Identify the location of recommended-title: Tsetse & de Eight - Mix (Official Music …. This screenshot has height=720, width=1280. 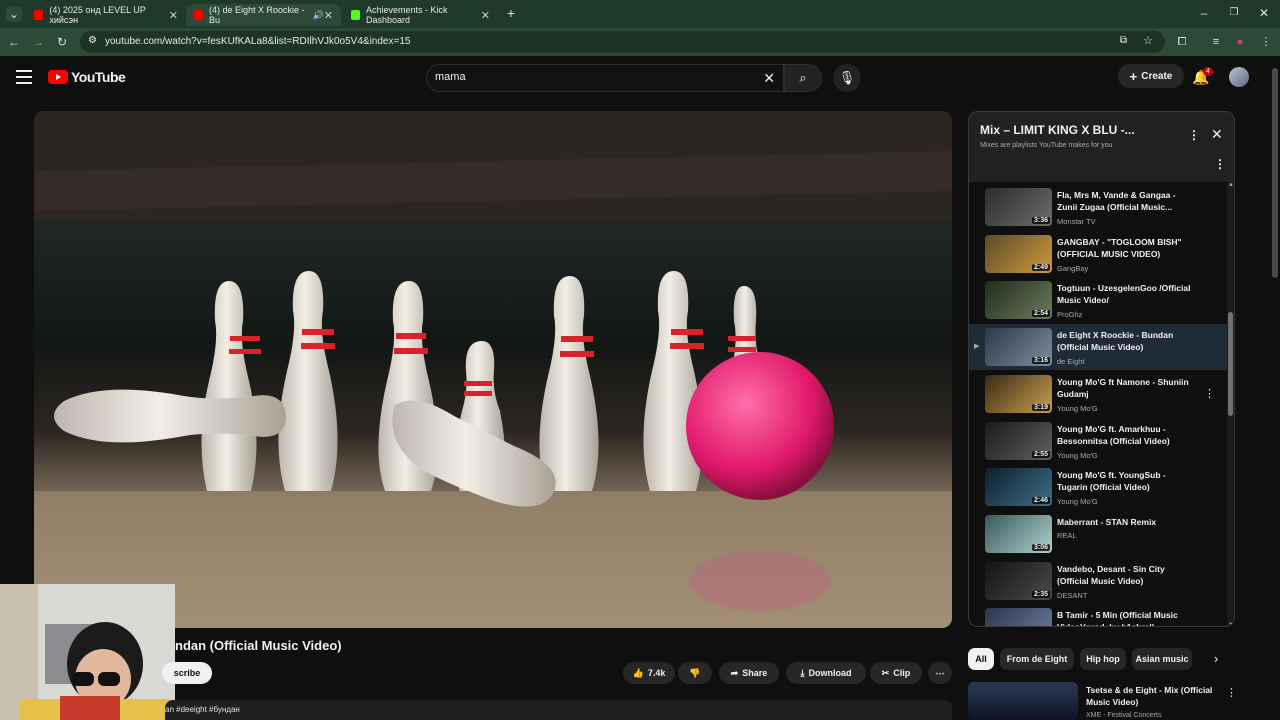
(1156, 696).